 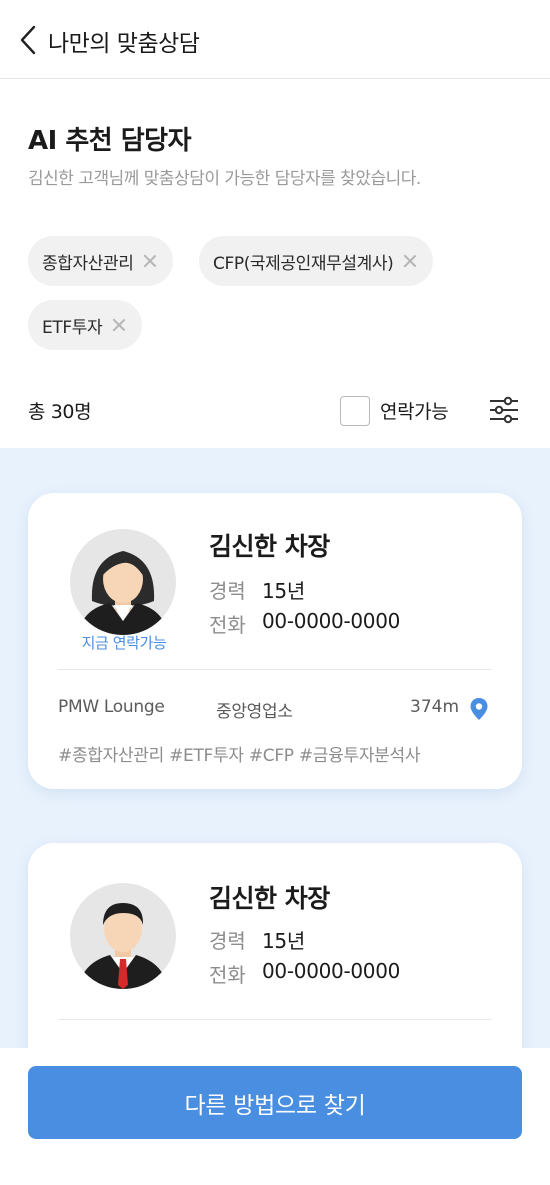 What do you see at coordinates (275, 39) in the screenshot?
I see `top-app-bar: 나만의 맞춤상담` at bounding box center [275, 39].